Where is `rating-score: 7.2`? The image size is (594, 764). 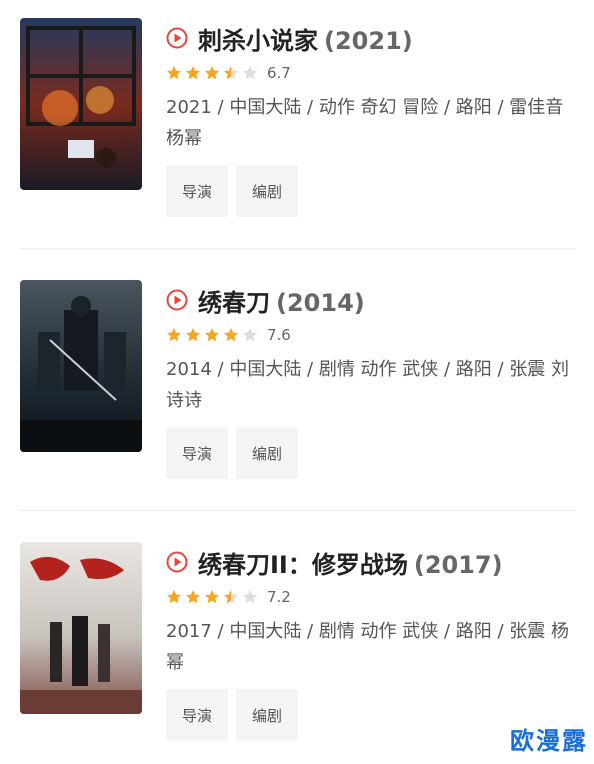
rating-score: 7.2 is located at coordinates (279, 597).